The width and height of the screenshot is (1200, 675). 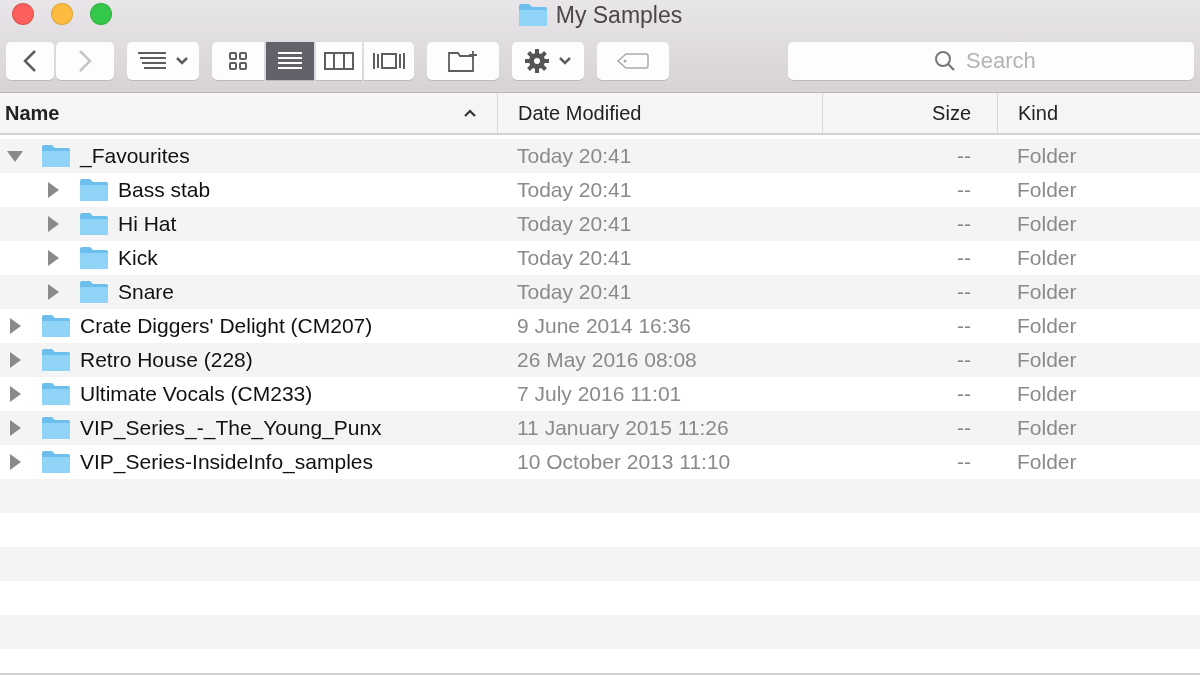 What do you see at coordinates (624, 462) in the screenshot?
I see `date-modified: 10 October 2013 11:10` at bounding box center [624, 462].